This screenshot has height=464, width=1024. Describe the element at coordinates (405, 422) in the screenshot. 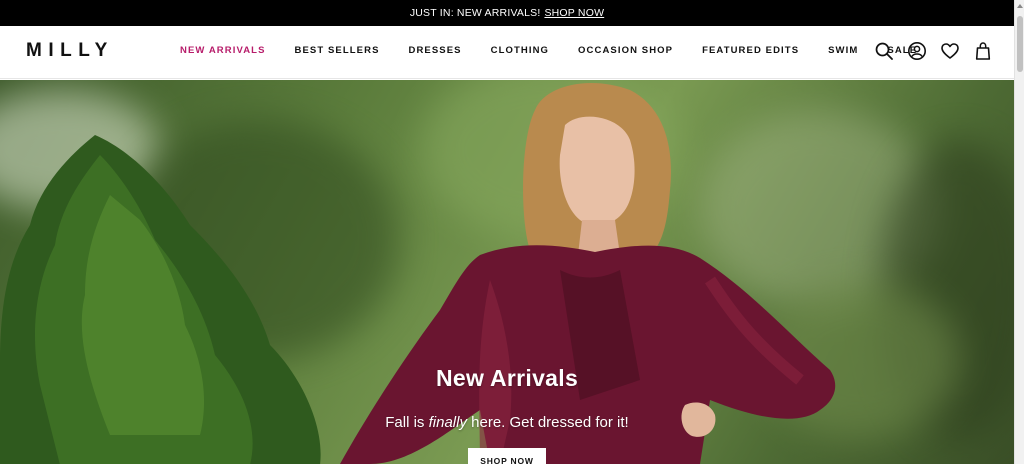

I see `hero-subtitle-start: Fall is` at that location.